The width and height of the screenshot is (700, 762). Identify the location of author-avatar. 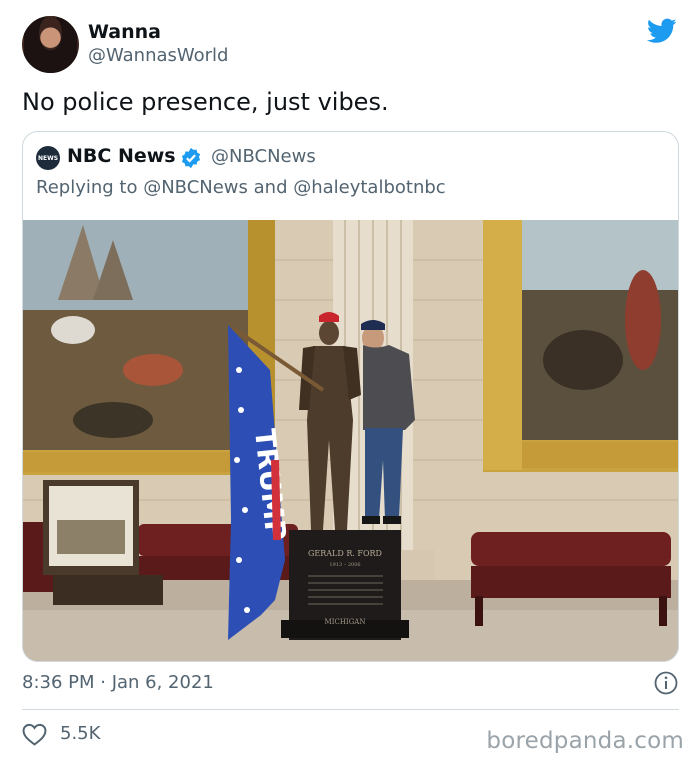
(50, 44).